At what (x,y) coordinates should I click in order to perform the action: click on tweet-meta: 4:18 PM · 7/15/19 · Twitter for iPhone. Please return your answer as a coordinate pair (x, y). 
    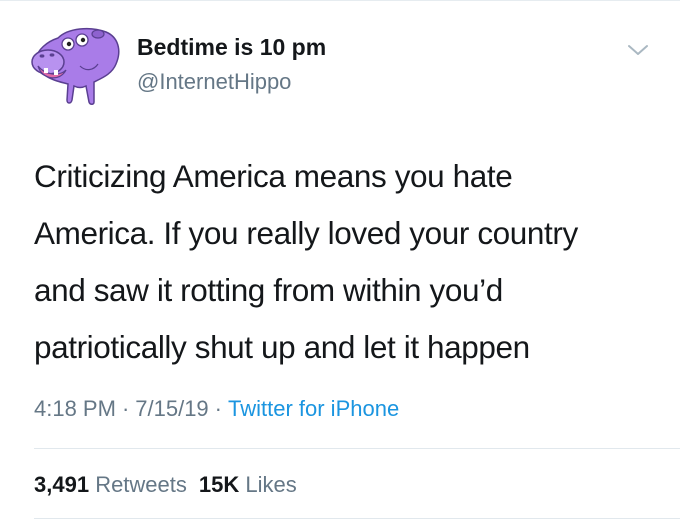
    Looking at the image, I should click on (216, 409).